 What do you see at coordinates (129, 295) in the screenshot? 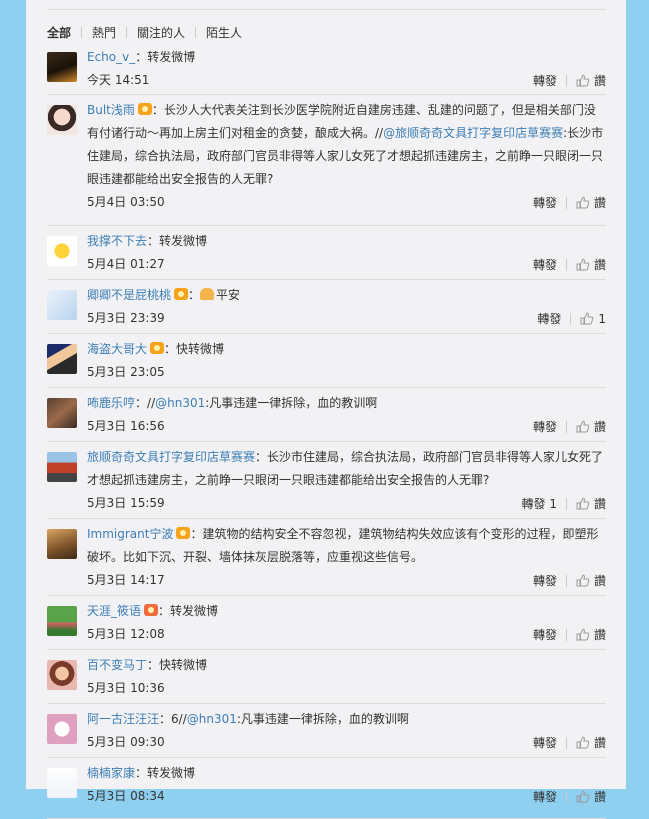
I see `user-name: 卿卿不是屁桃桃` at bounding box center [129, 295].